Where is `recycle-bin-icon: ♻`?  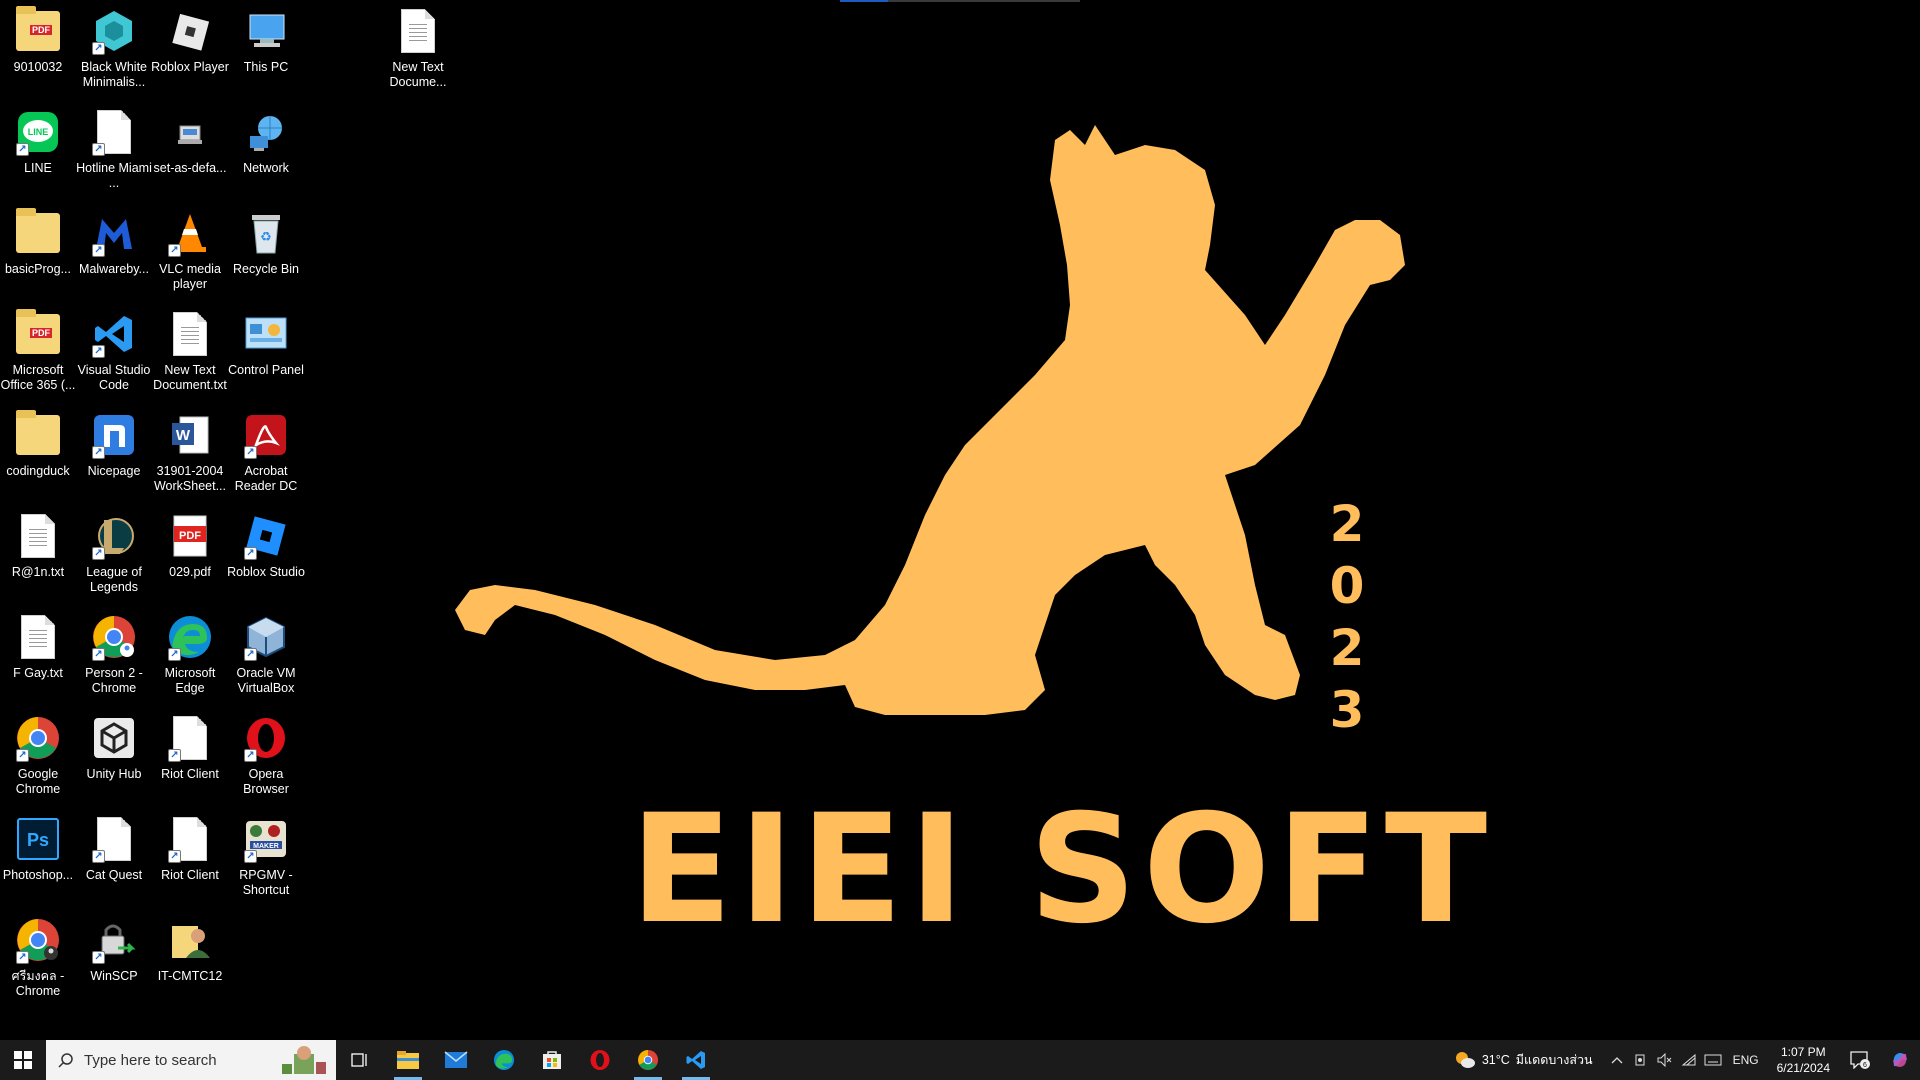
recycle-bin-icon: ♻ is located at coordinates (266, 234).